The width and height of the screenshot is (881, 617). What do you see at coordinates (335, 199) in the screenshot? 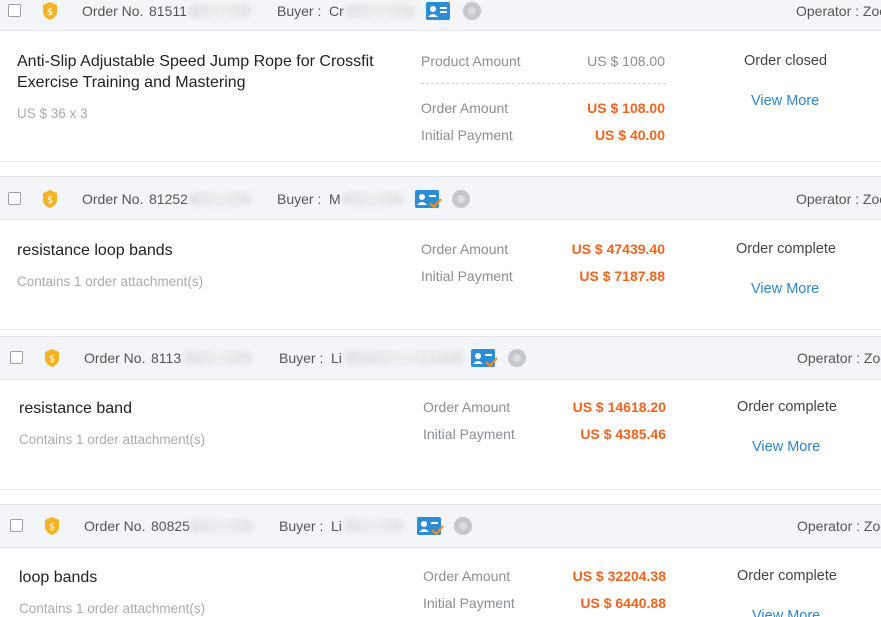
I see `buyer-name: M` at bounding box center [335, 199].